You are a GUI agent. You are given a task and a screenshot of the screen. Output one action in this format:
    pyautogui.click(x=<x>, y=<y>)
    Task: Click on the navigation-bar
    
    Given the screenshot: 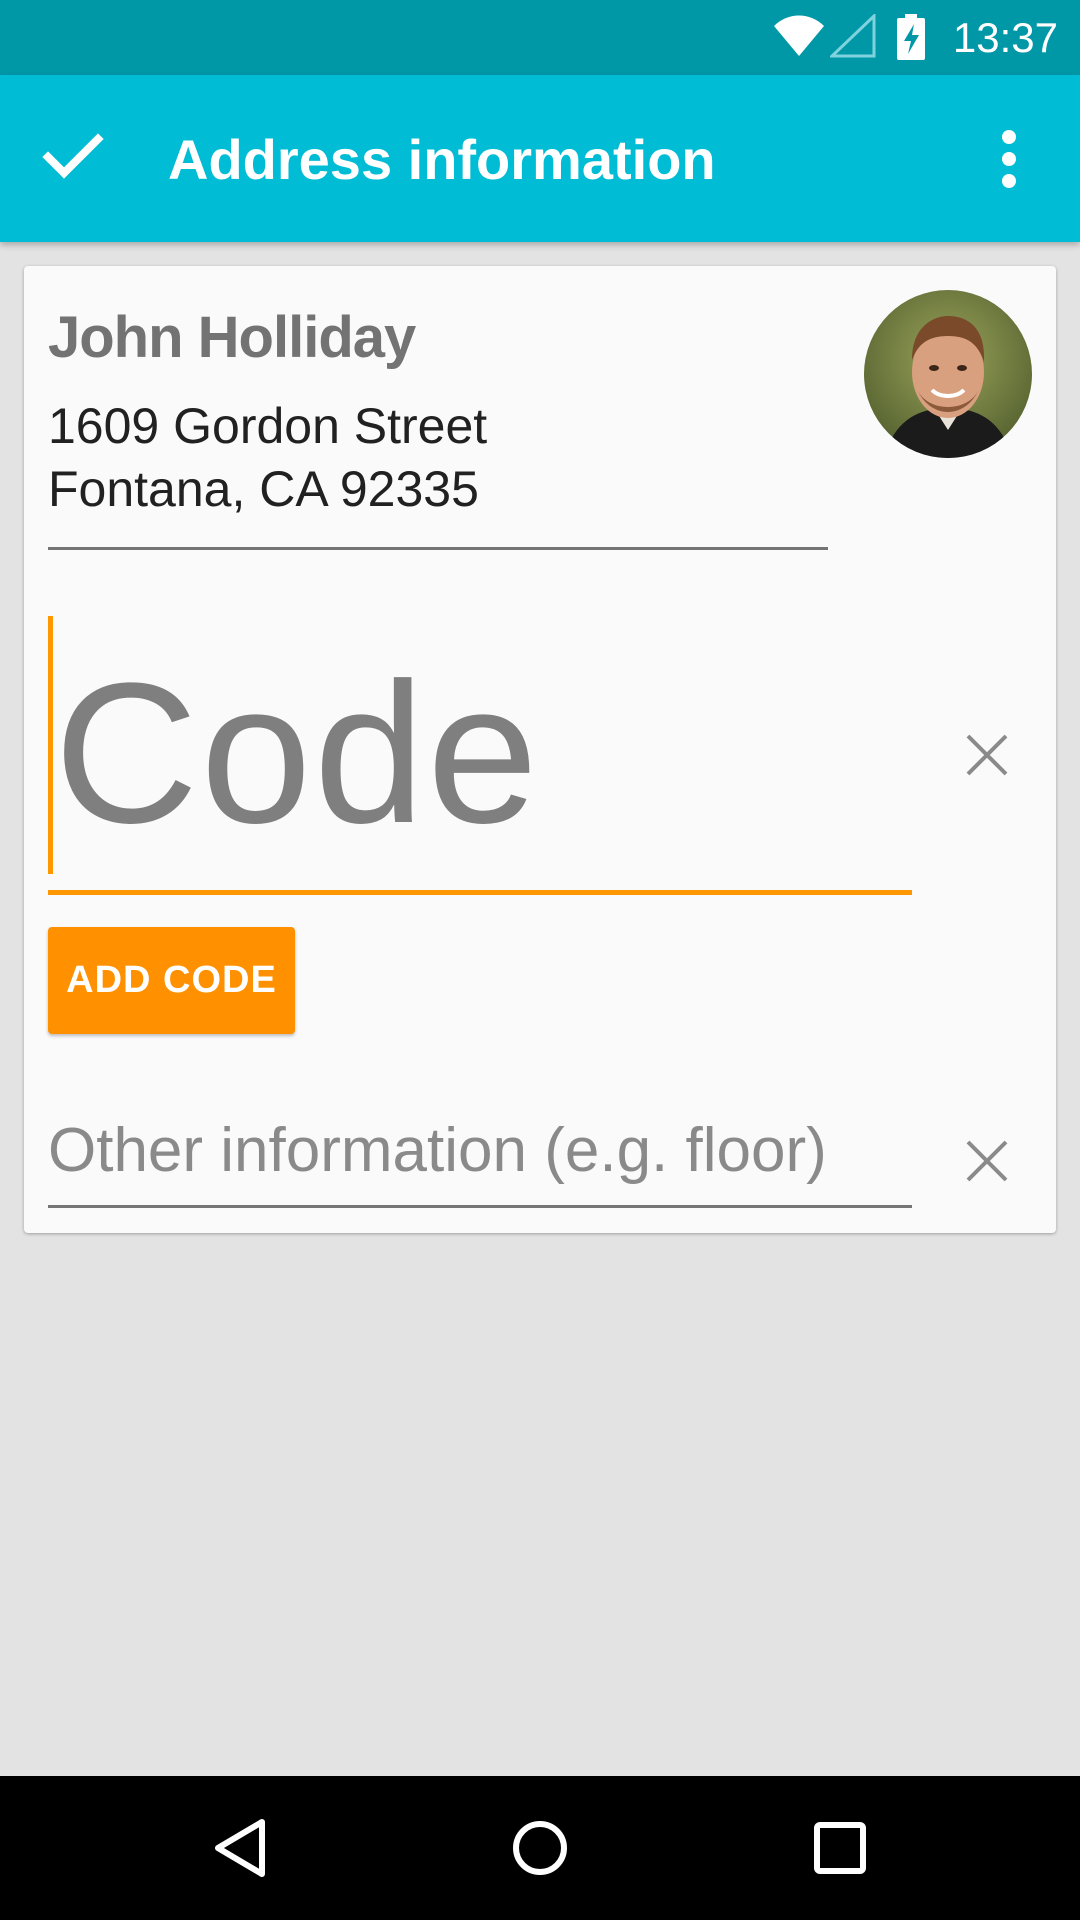 What is the action you would take?
    pyautogui.click(x=540, y=1848)
    